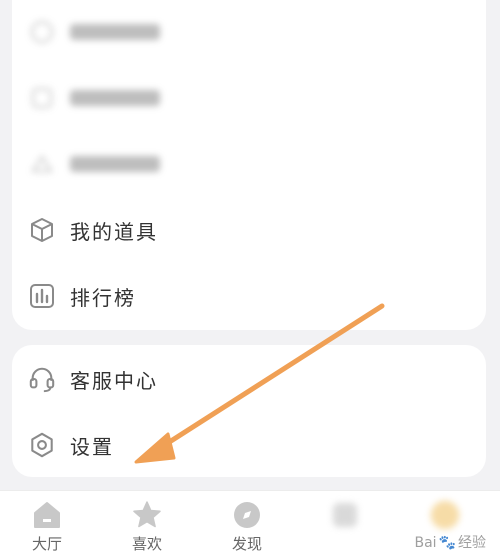  What do you see at coordinates (47, 515) in the screenshot?
I see `home-icon` at bounding box center [47, 515].